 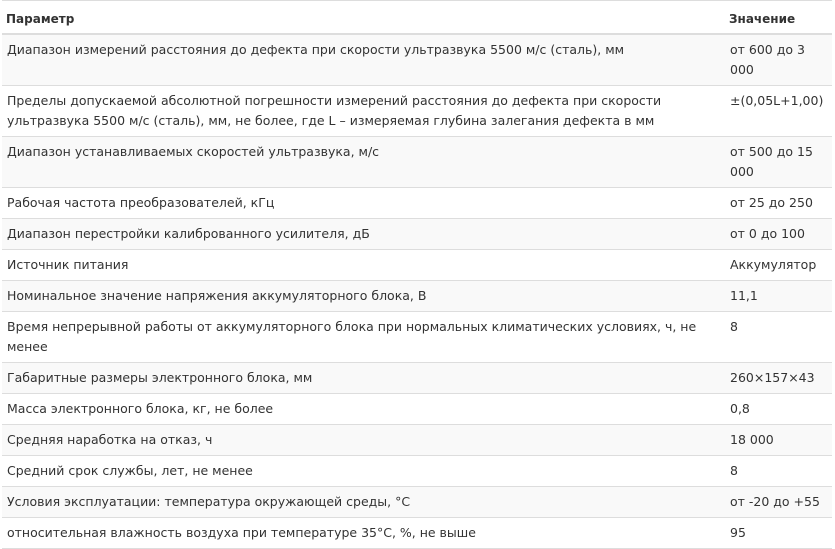 I want to click on value-cell: 18 000, so click(x=778, y=440).